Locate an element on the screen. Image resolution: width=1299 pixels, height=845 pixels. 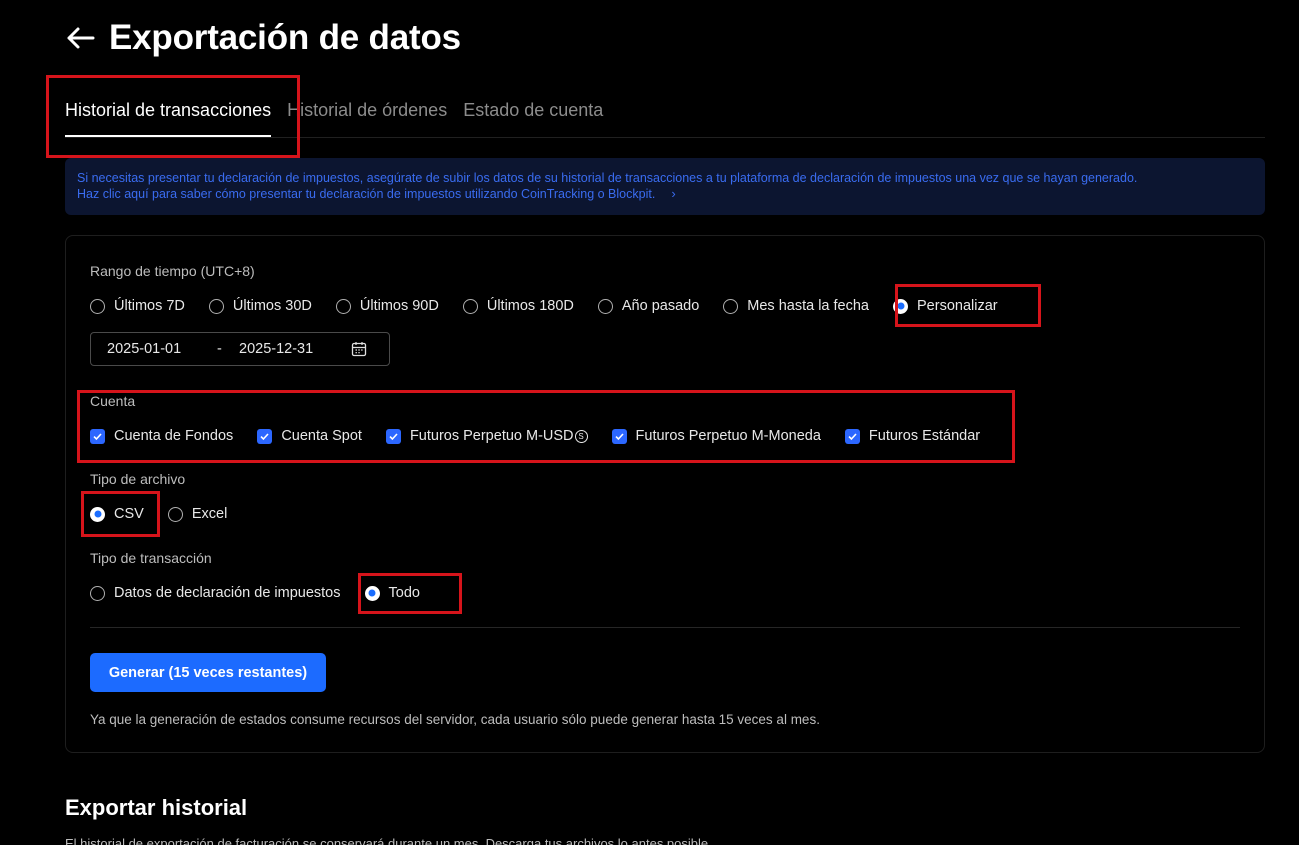
checkbox-spot-account: Cuenta Spot is located at coordinates (309, 436).